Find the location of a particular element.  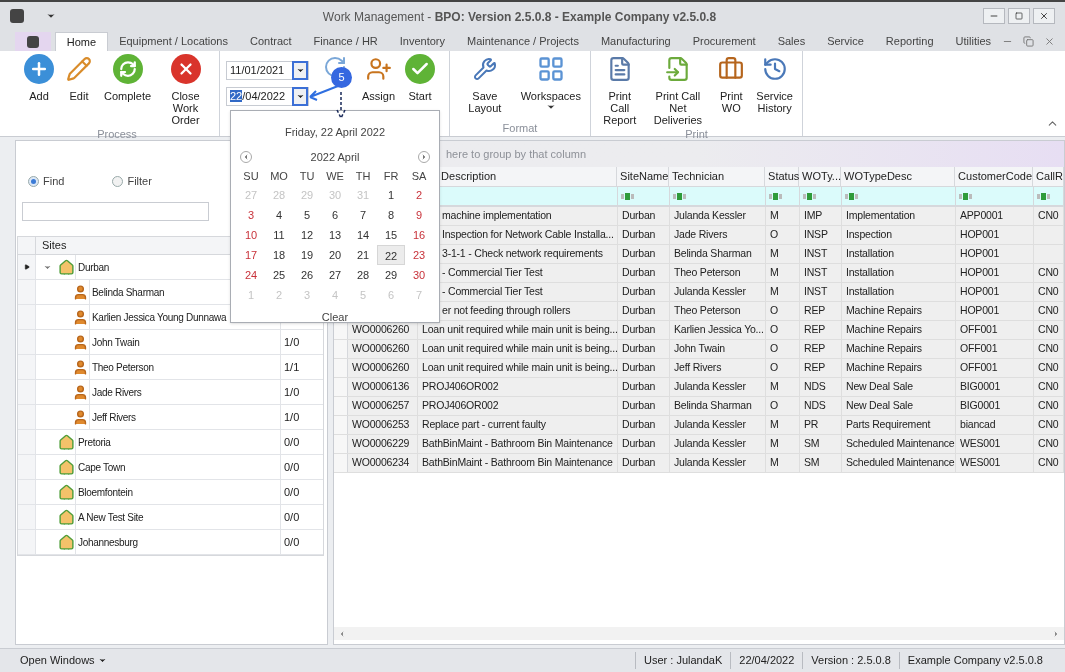

ribbon-button: Close Work Order is located at coordinates (185, 88).